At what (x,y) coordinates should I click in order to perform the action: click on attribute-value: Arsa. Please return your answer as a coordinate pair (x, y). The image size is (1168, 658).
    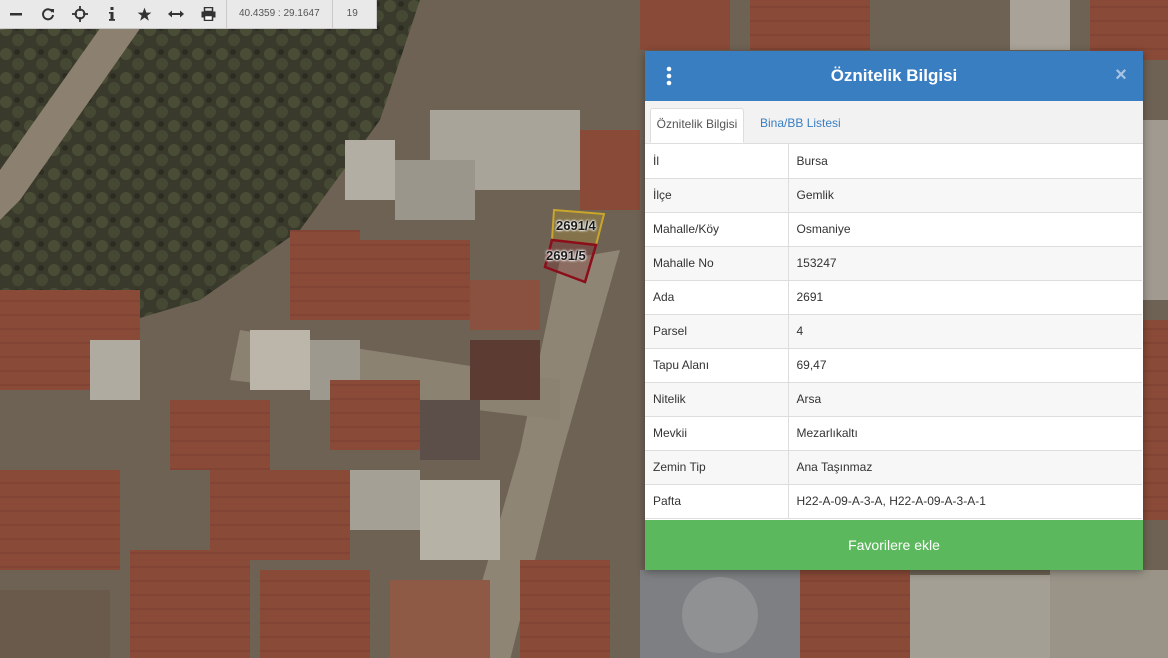
    Looking at the image, I should click on (965, 399).